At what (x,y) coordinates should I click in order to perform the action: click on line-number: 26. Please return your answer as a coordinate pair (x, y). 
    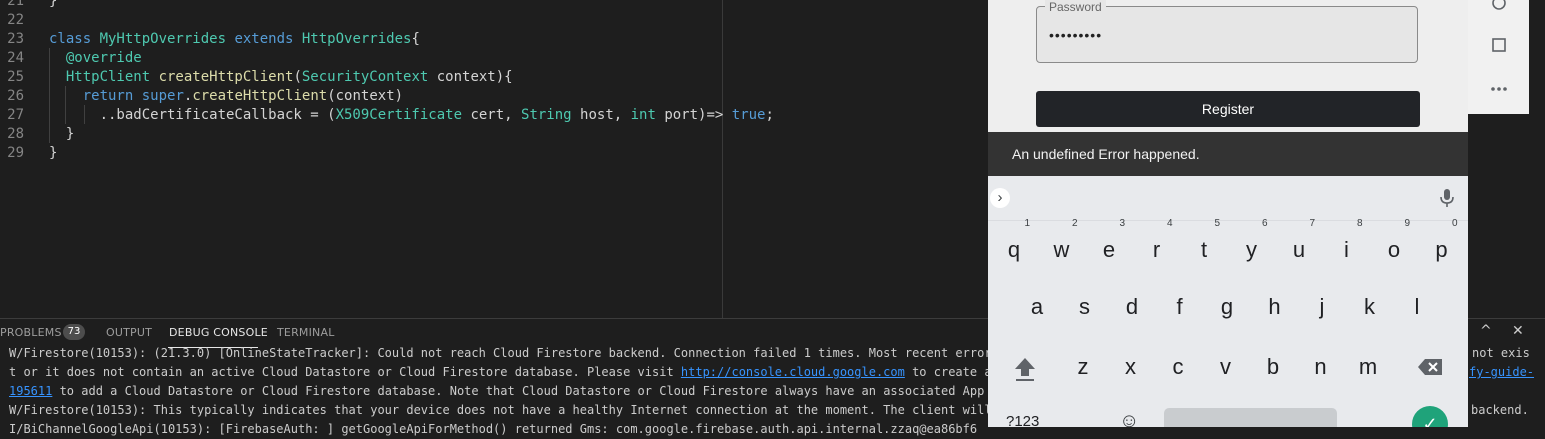
    Looking at the image, I should click on (15, 96).